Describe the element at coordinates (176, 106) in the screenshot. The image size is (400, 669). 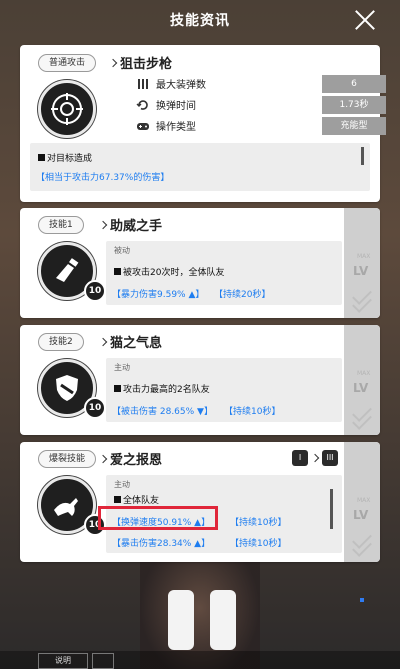
I see `stat-label: 换弹时间` at that location.